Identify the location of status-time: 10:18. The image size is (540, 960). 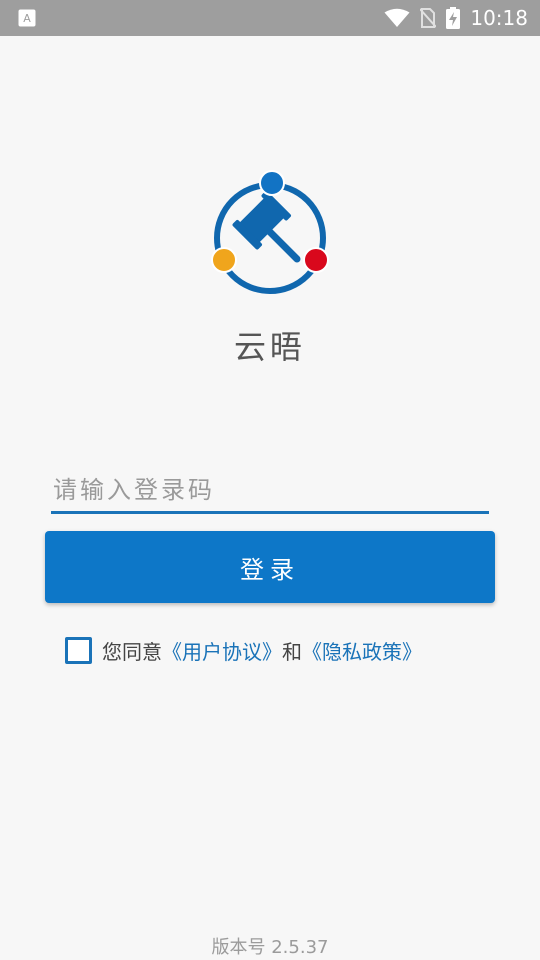
(499, 18).